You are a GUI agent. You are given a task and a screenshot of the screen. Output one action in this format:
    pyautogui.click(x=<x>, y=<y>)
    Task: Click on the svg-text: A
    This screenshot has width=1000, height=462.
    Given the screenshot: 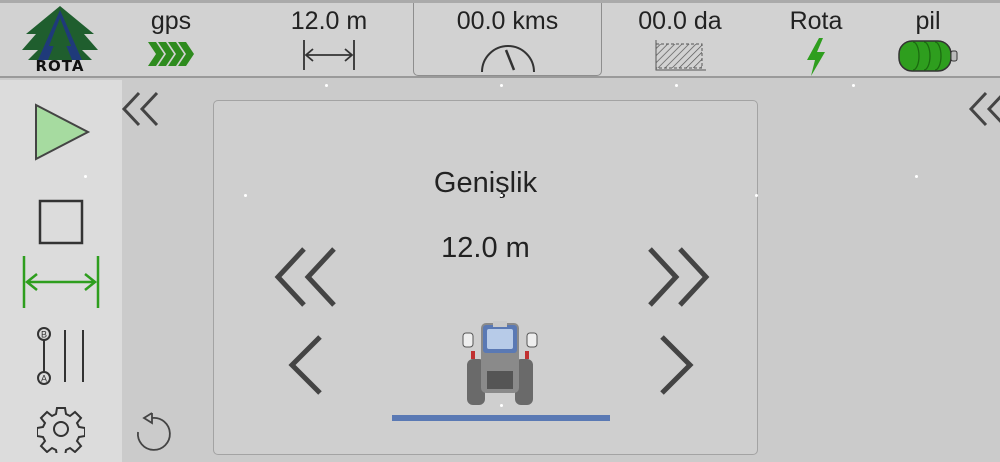 What is the action you would take?
    pyautogui.click(x=44, y=379)
    